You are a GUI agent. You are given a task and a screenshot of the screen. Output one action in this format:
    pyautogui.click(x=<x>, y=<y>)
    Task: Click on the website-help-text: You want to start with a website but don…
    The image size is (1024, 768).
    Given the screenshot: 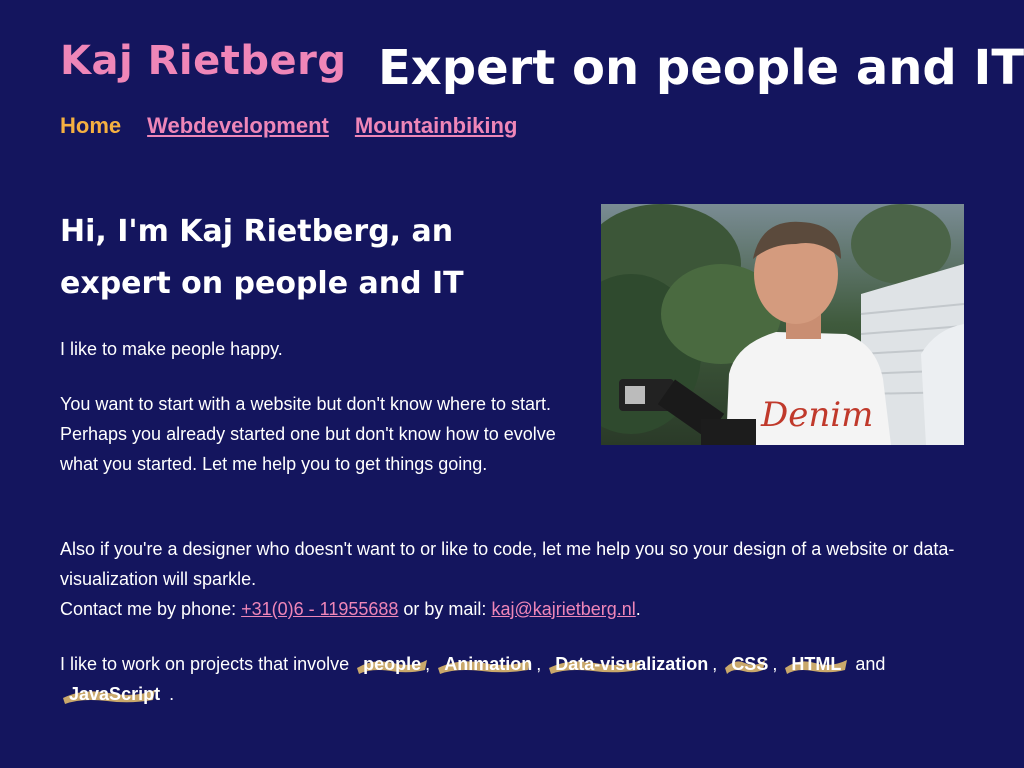 What is the action you would take?
    pyautogui.click(x=308, y=434)
    